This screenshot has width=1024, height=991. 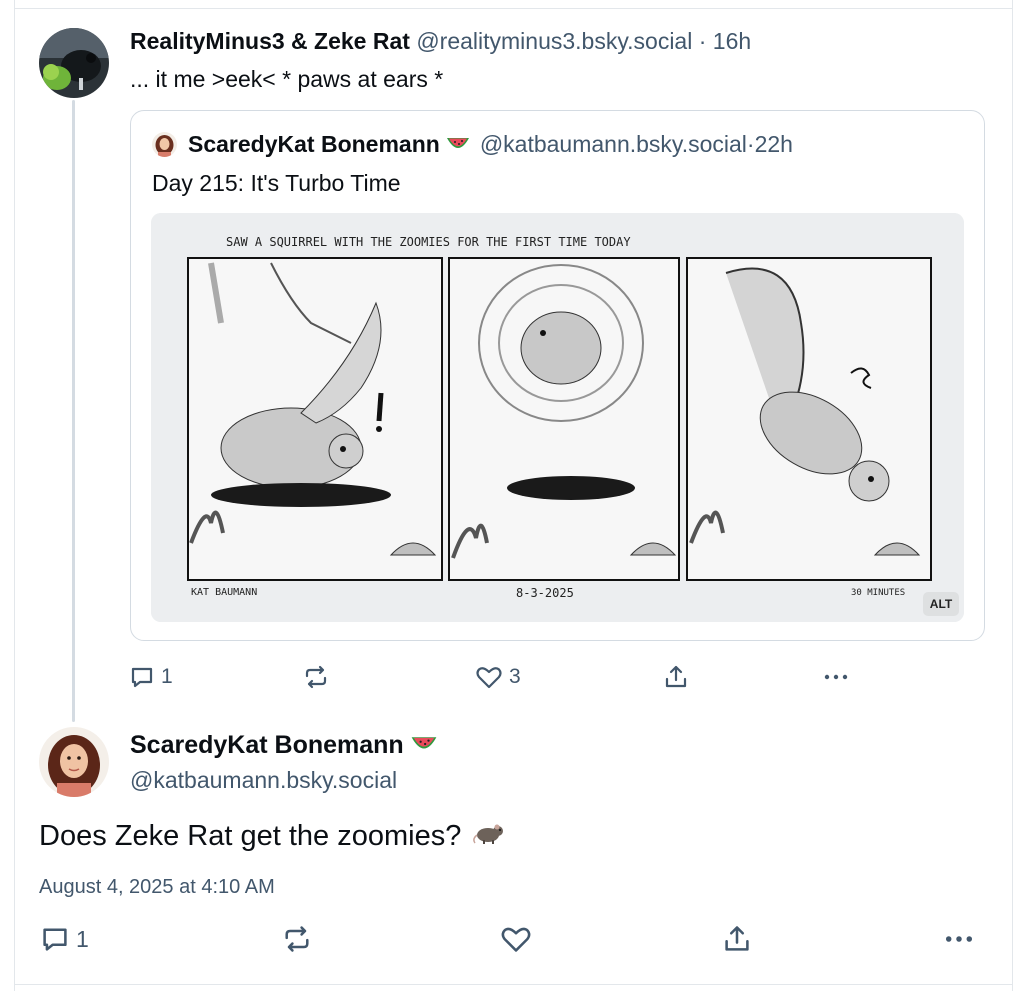 I want to click on main-repost-button, so click(x=297, y=939).